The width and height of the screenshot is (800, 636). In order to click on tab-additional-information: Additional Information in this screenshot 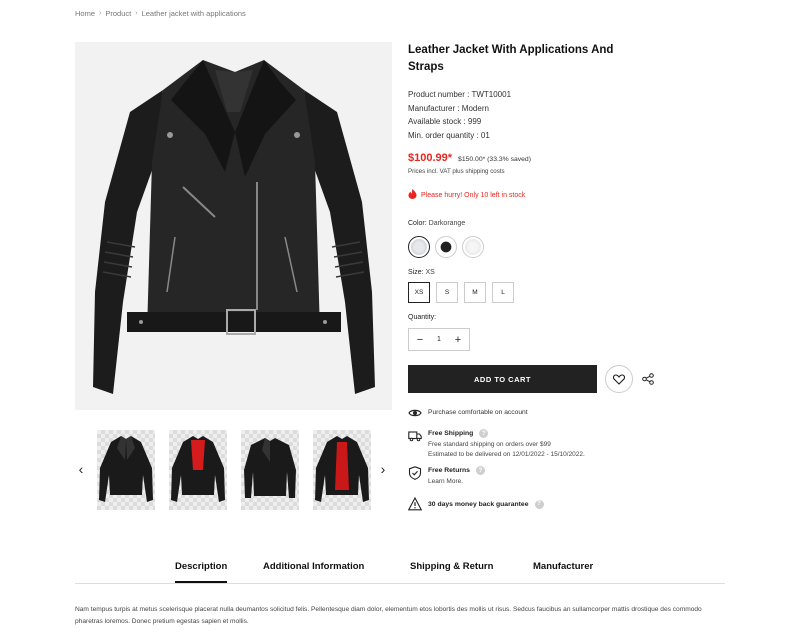, I will do `click(313, 566)`.